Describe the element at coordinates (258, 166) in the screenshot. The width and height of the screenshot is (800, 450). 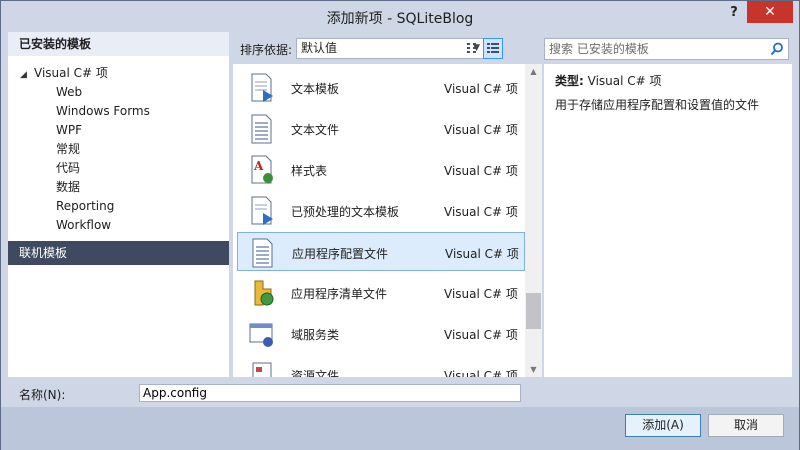
I see `svg-text: A` at that location.